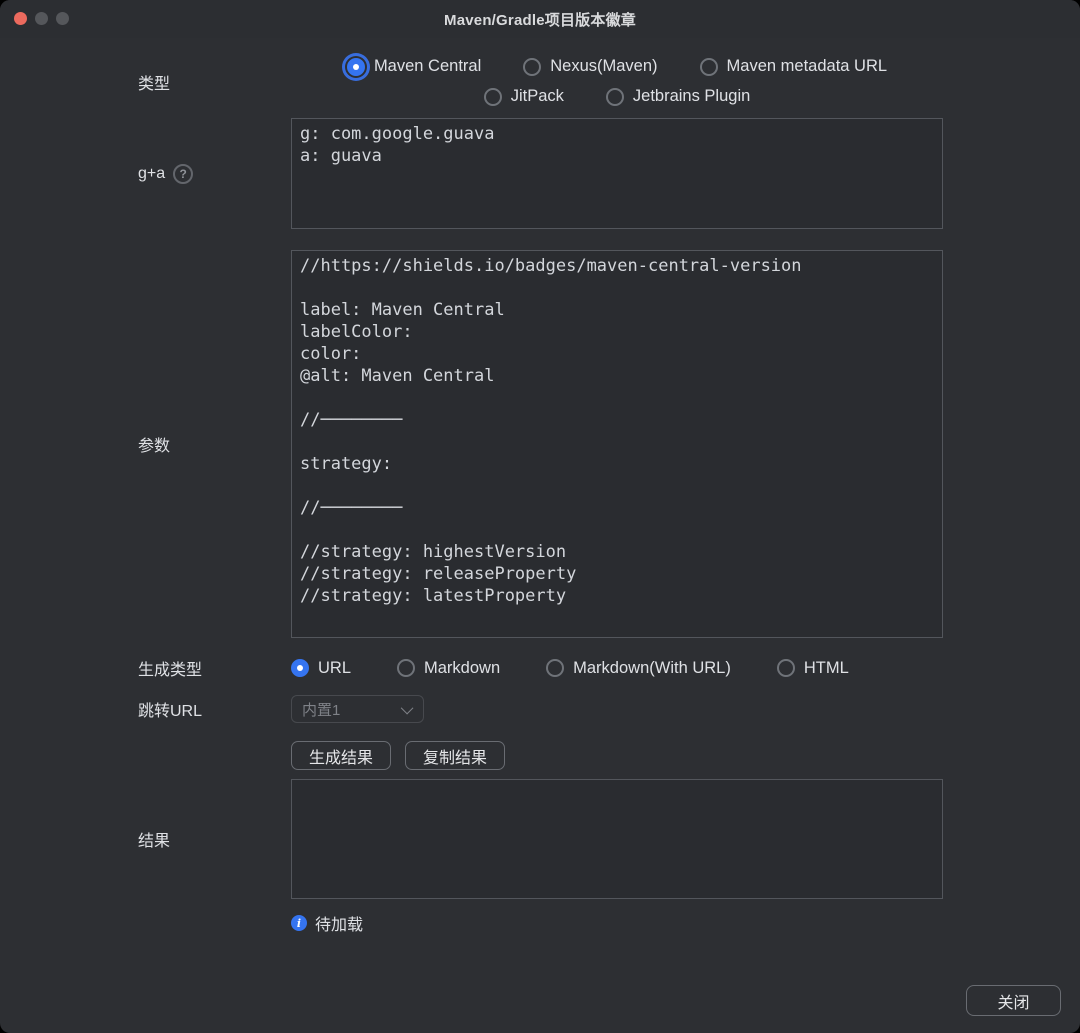  What do you see at coordinates (154, 446) in the screenshot?
I see `params-label: 参数` at bounding box center [154, 446].